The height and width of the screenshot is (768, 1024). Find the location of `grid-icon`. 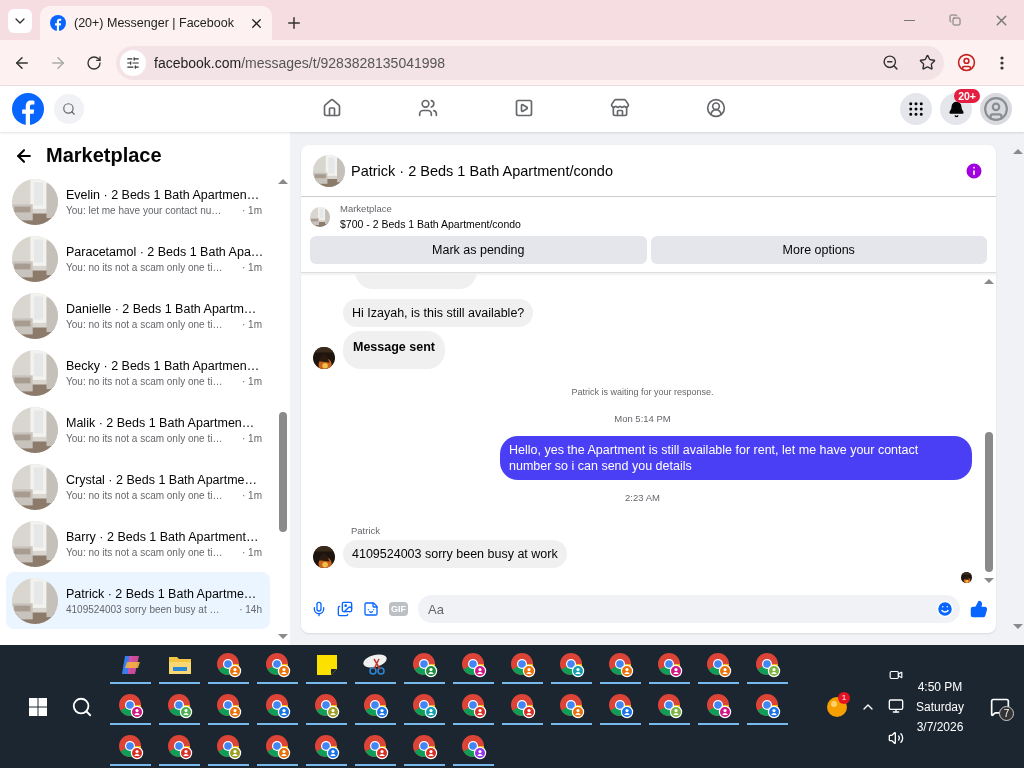

grid-icon is located at coordinates (916, 109).